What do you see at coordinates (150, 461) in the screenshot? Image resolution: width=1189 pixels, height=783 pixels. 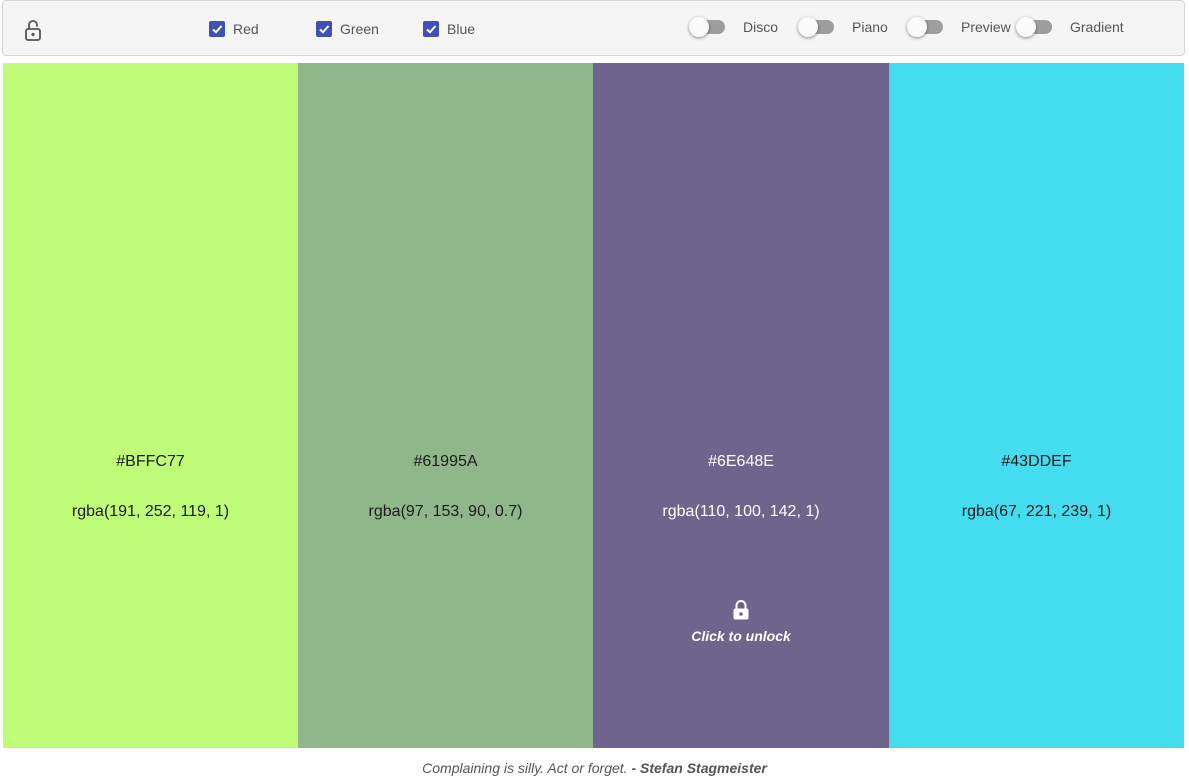 I see `hex-code: #BFFC77` at bounding box center [150, 461].